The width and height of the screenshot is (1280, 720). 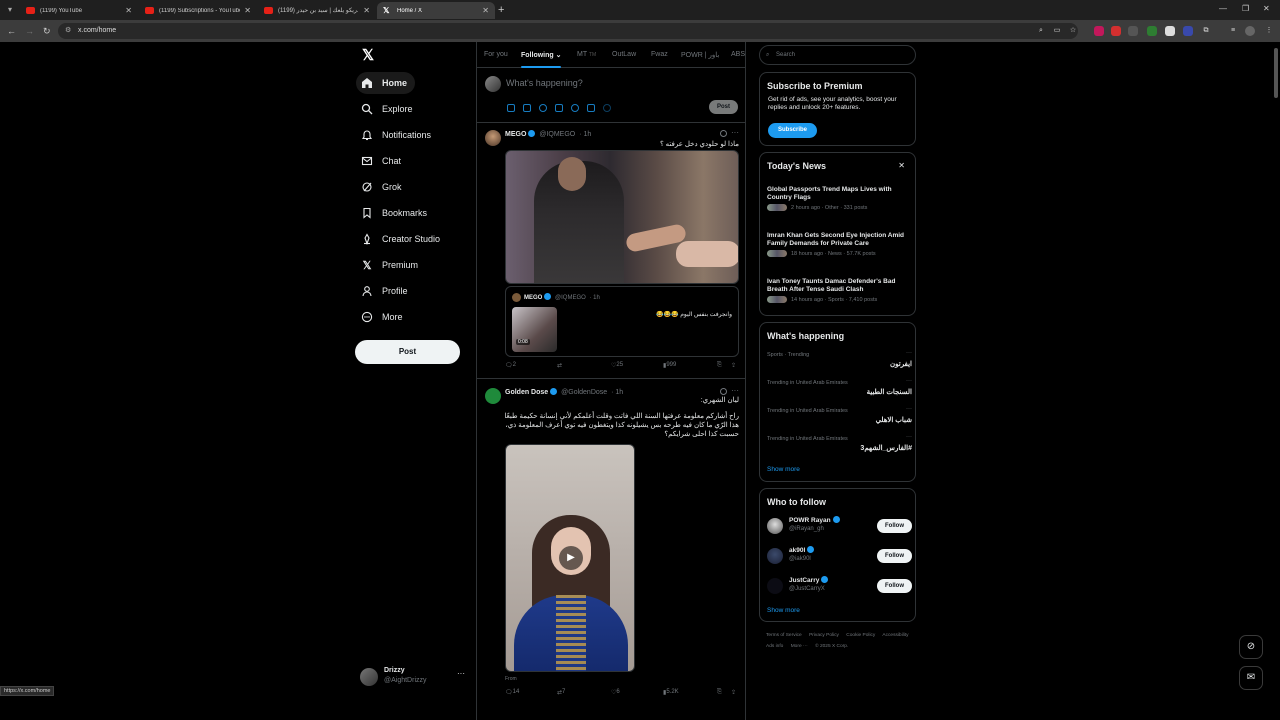 I want to click on follow-suggestion: POWR Rayan @iRayan_gh Follow, so click(x=839, y=527).